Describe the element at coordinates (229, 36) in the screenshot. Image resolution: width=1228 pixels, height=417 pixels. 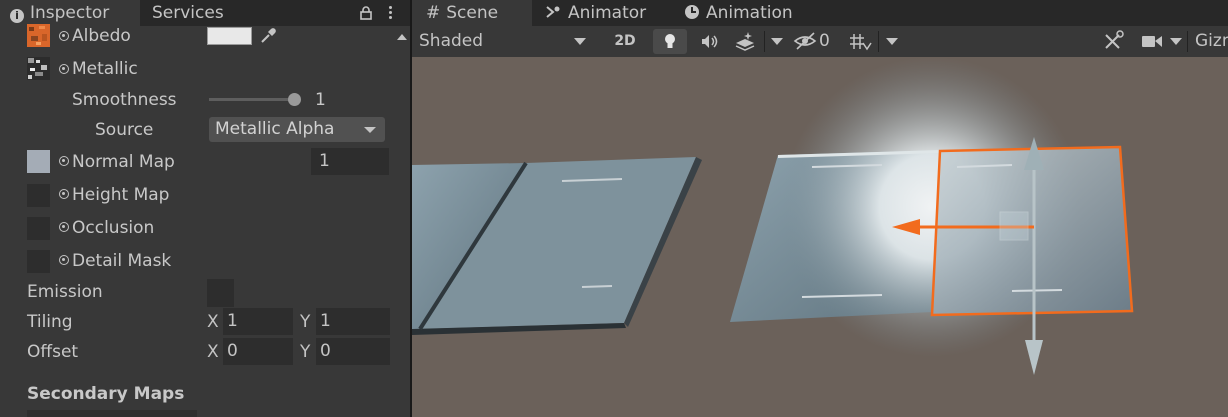
I see `albedo-color-swatch` at that location.